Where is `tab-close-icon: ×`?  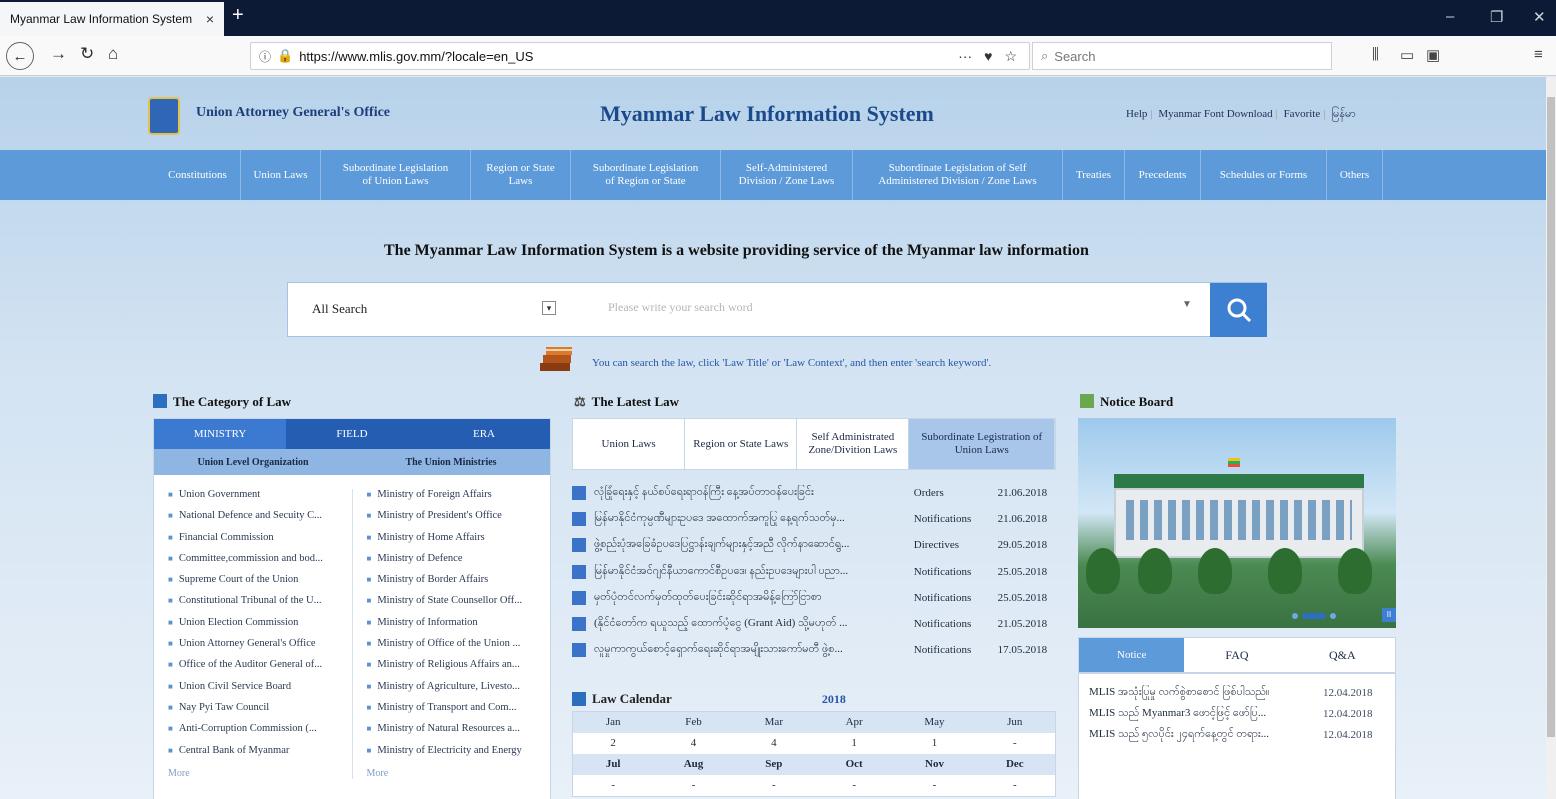
tab-close-icon: × is located at coordinates (210, 19).